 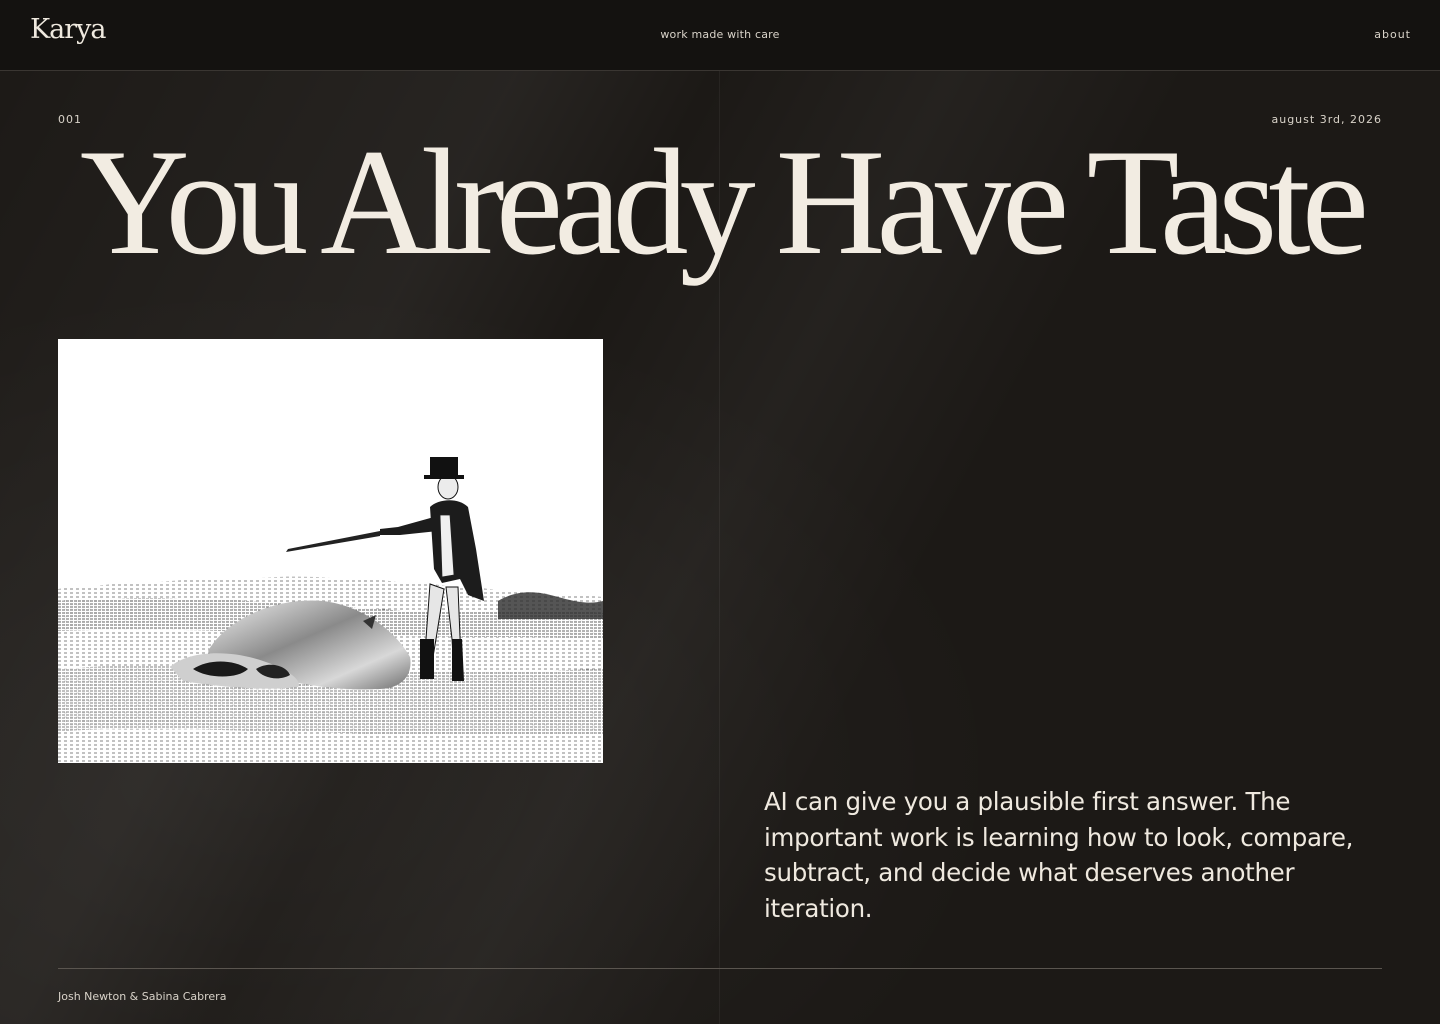 What do you see at coordinates (724, 202) in the screenshot?
I see `page-title: You Already Have Taste` at bounding box center [724, 202].